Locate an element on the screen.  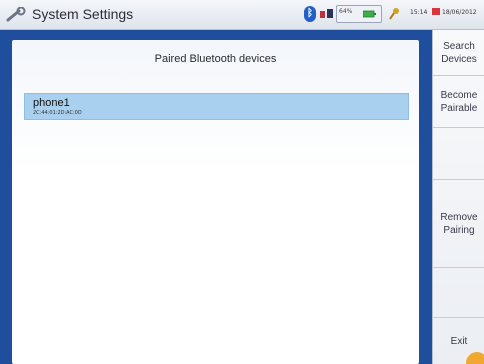
window-title: System Settings is located at coordinates (83, 14).